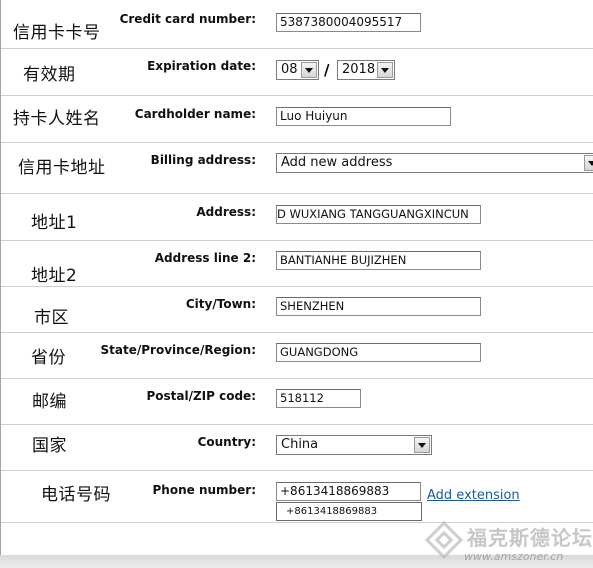 The width and height of the screenshot is (593, 568). What do you see at coordinates (337, 162) in the screenshot?
I see `billing-address-value: Add new address` at bounding box center [337, 162].